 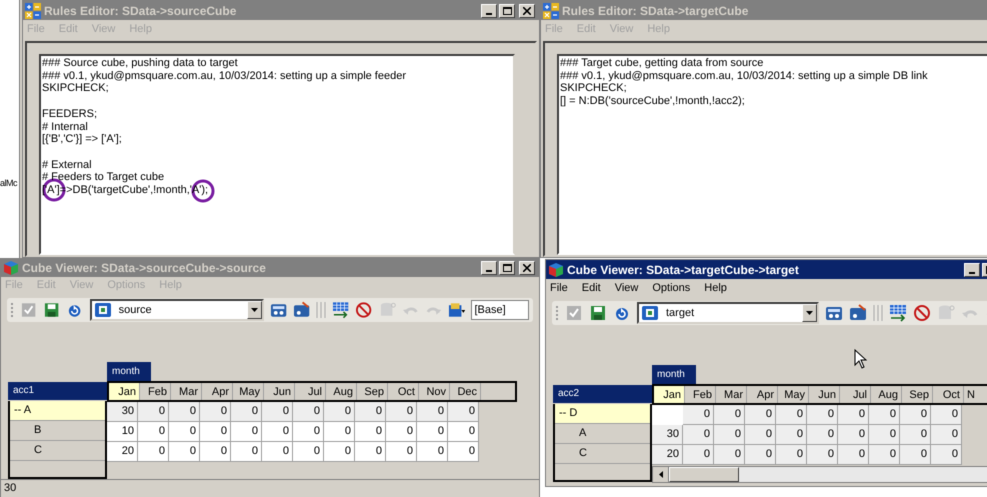 I want to click on view-dropdown: target, so click(x=728, y=313).